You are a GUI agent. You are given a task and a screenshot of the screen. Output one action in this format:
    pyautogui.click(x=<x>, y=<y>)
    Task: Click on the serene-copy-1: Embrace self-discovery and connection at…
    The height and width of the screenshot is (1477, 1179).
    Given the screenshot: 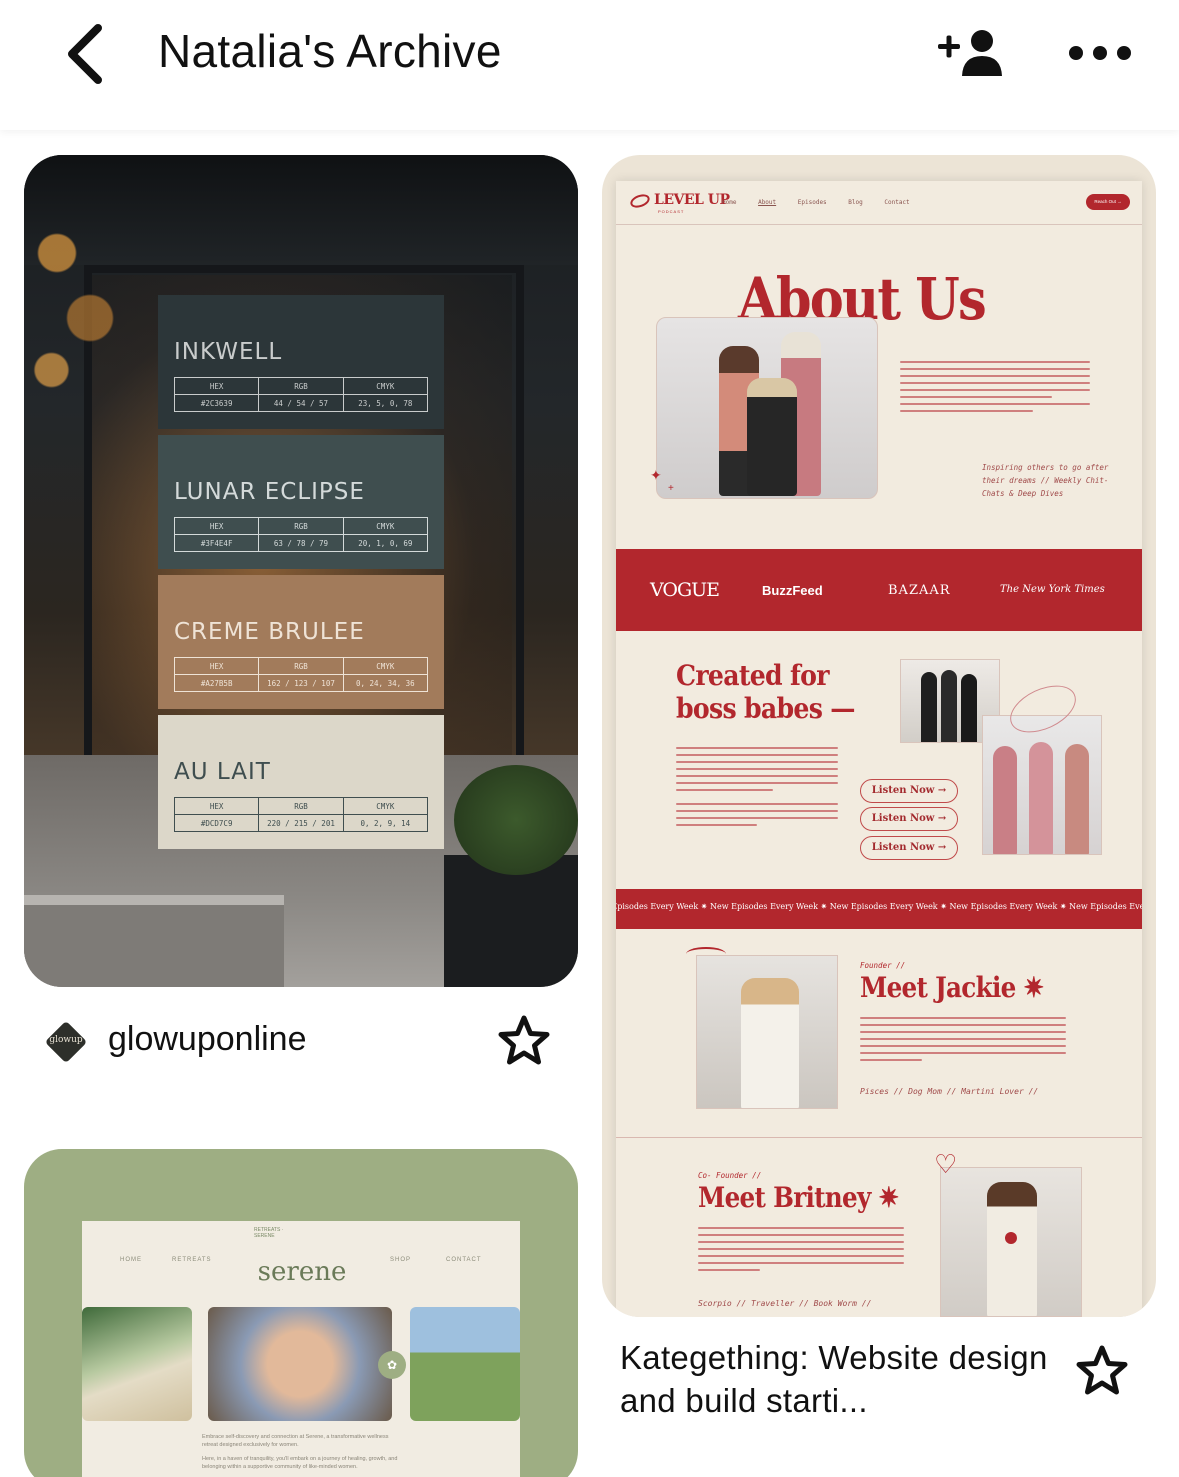 What is the action you would take?
    pyautogui.click(x=295, y=1441)
    